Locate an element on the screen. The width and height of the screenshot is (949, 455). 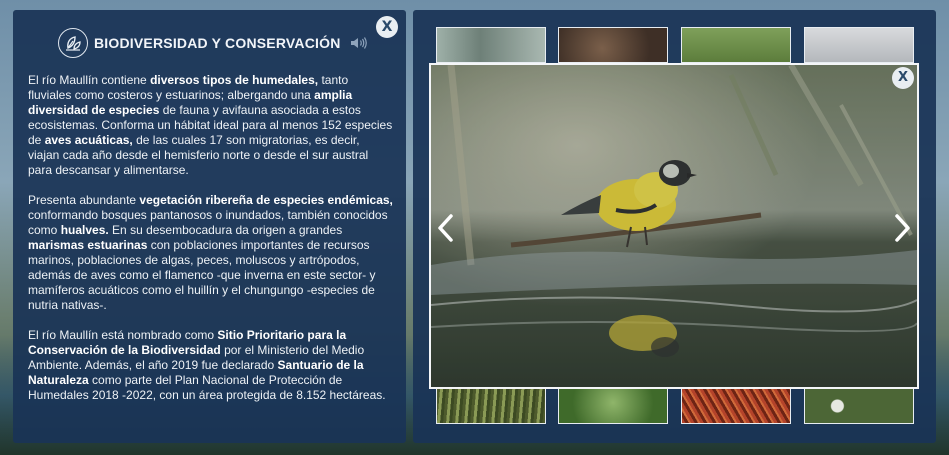
text-run: El río Maullín está nombrado como is located at coordinates (123, 335).